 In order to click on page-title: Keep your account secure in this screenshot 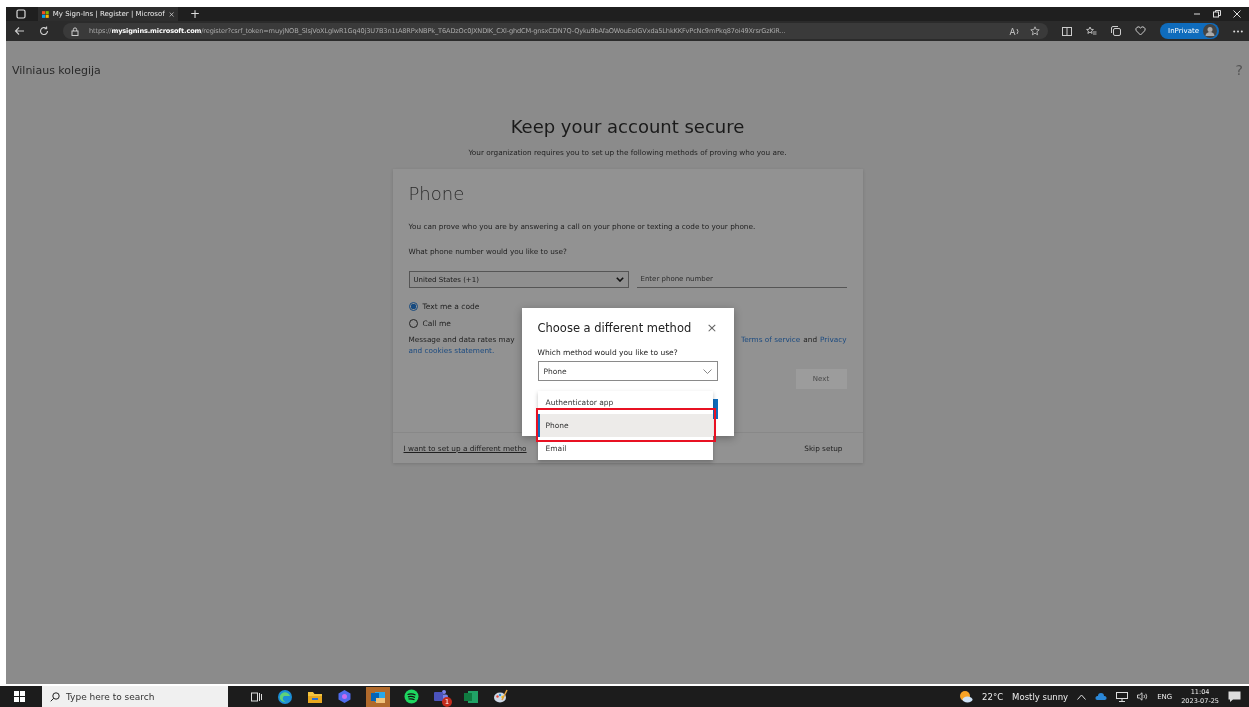, I will do `click(627, 126)`.